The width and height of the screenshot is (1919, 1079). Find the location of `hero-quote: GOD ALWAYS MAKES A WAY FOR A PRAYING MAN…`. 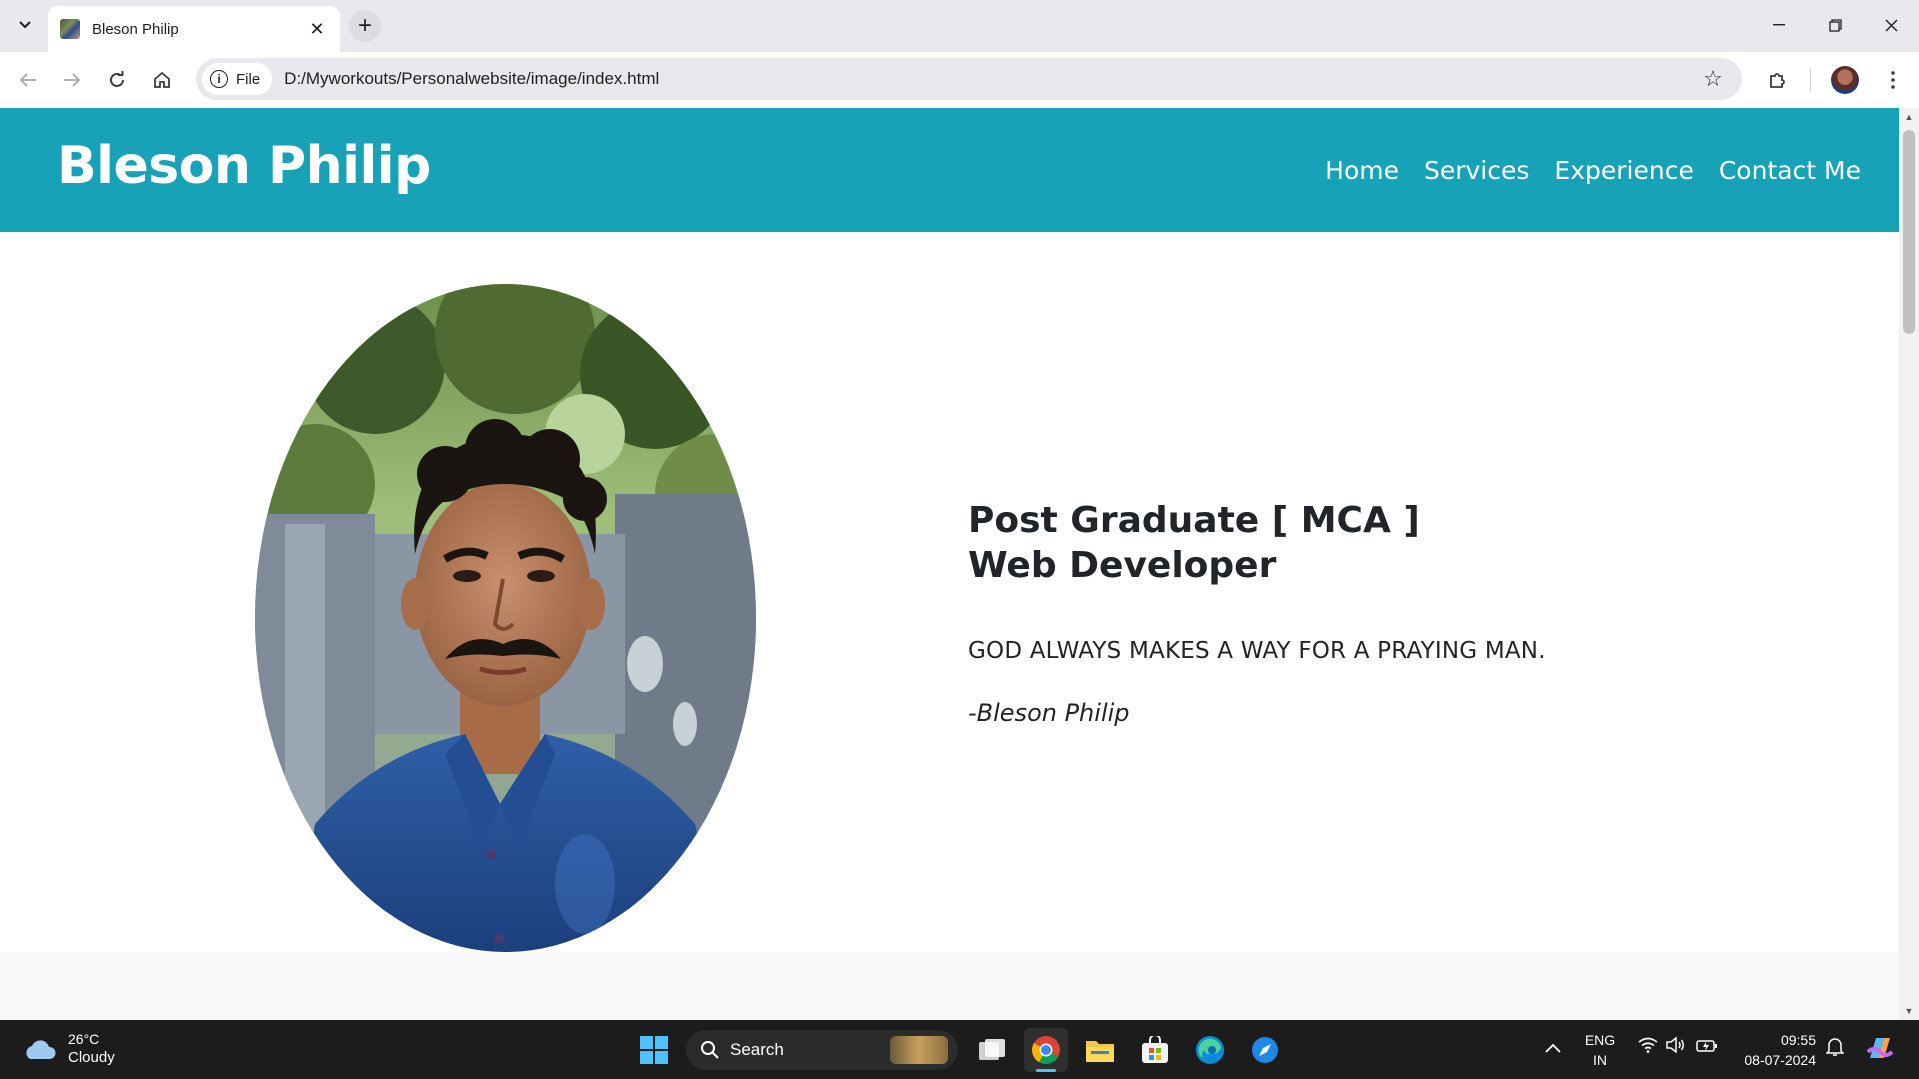

hero-quote: GOD ALWAYS MAKES A WAY FOR A PRAYING MAN… is located at coordinates (1257, 651).